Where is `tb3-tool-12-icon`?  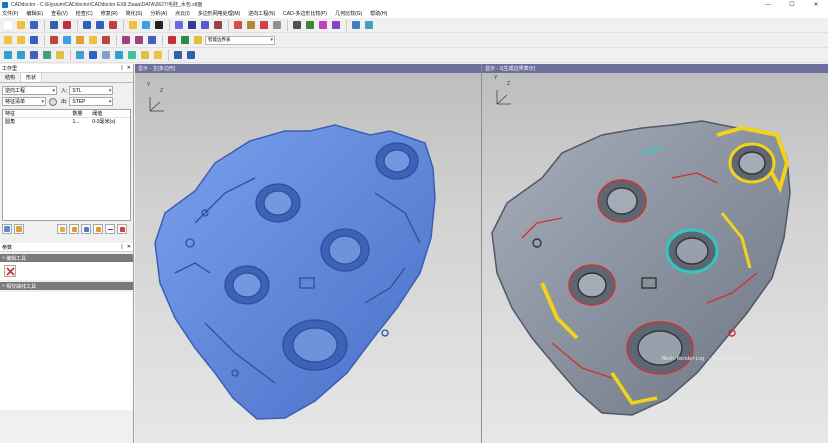 tb3-tool-12-icon is located at coordinates (157, 55).